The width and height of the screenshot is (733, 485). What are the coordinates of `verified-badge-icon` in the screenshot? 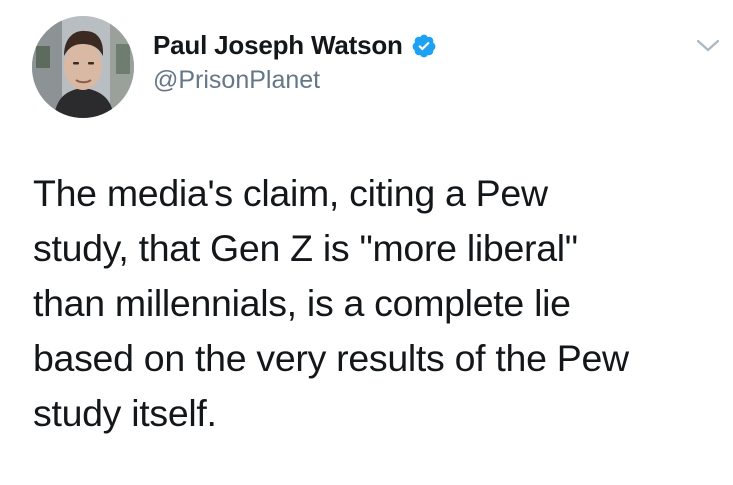 It's located at (424, 46).